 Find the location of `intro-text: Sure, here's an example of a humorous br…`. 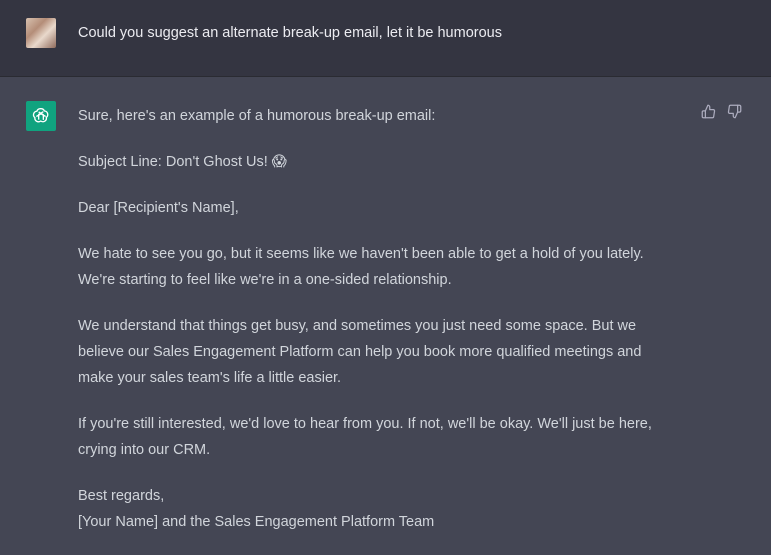

intro-text: Sure, here's an example of a humorous br… is located at coordinates (257, 116).